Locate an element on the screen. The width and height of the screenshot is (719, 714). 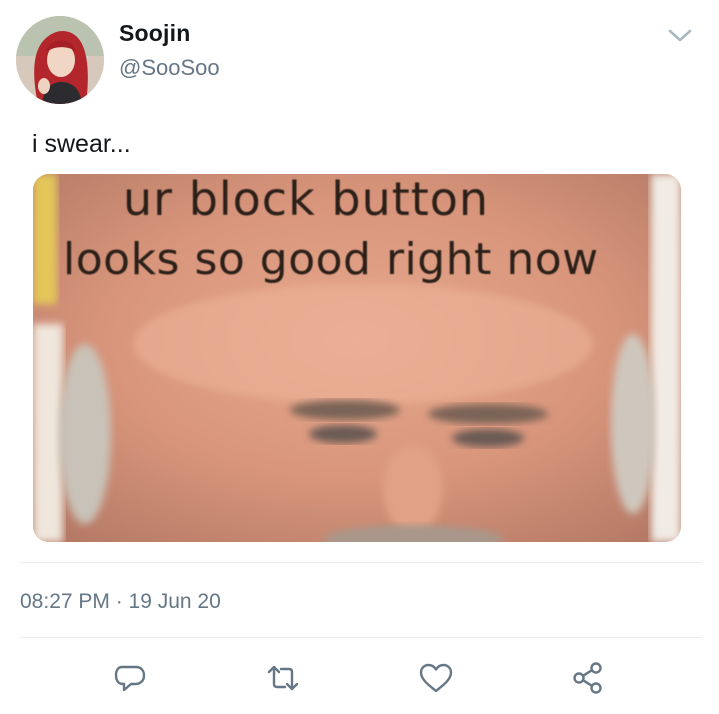
chevron-down-icon is located at coordinates (680, 35).